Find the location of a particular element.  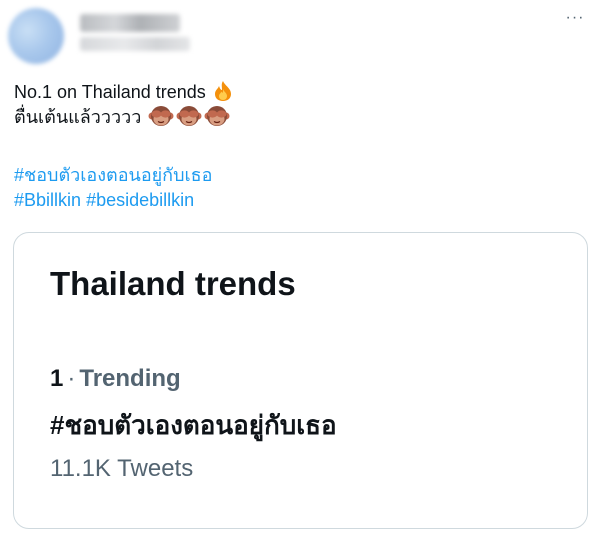

display-name-blurred is located at coordinates (130, 23).